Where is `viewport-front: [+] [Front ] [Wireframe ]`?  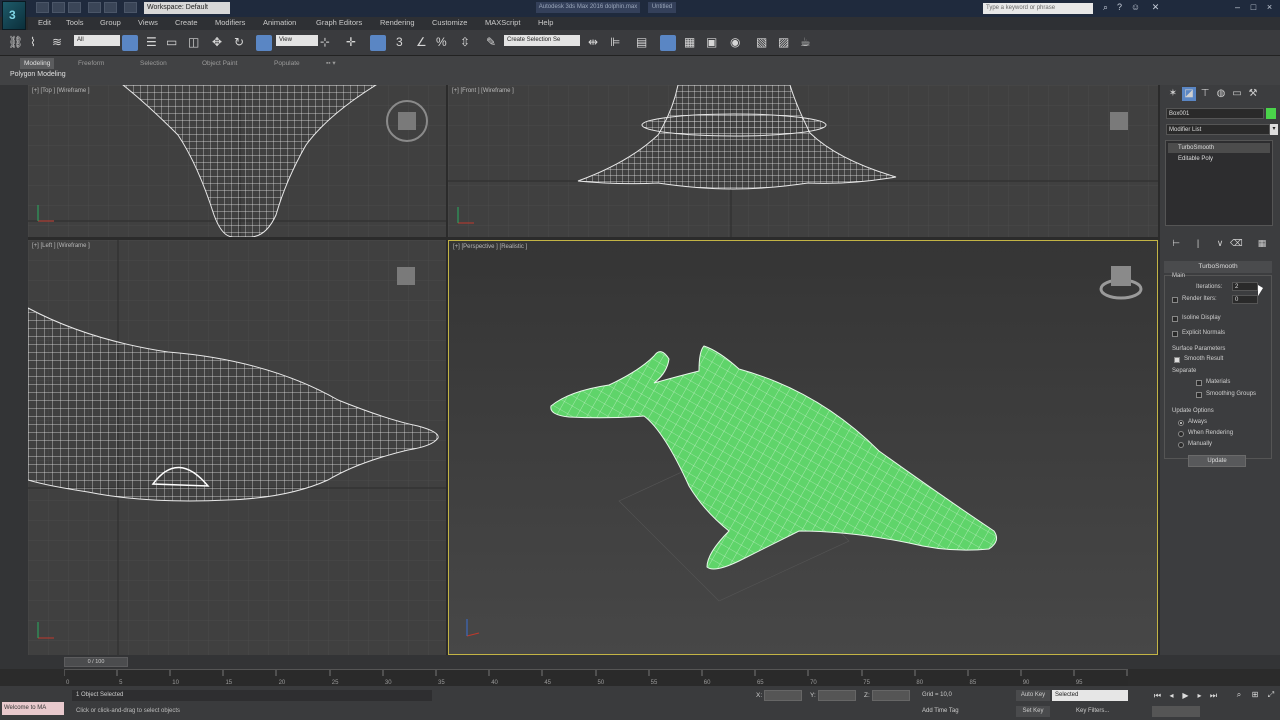 viewport-front: [+] [Front ] [Wireframe ] is located at coordinates (803, 161).